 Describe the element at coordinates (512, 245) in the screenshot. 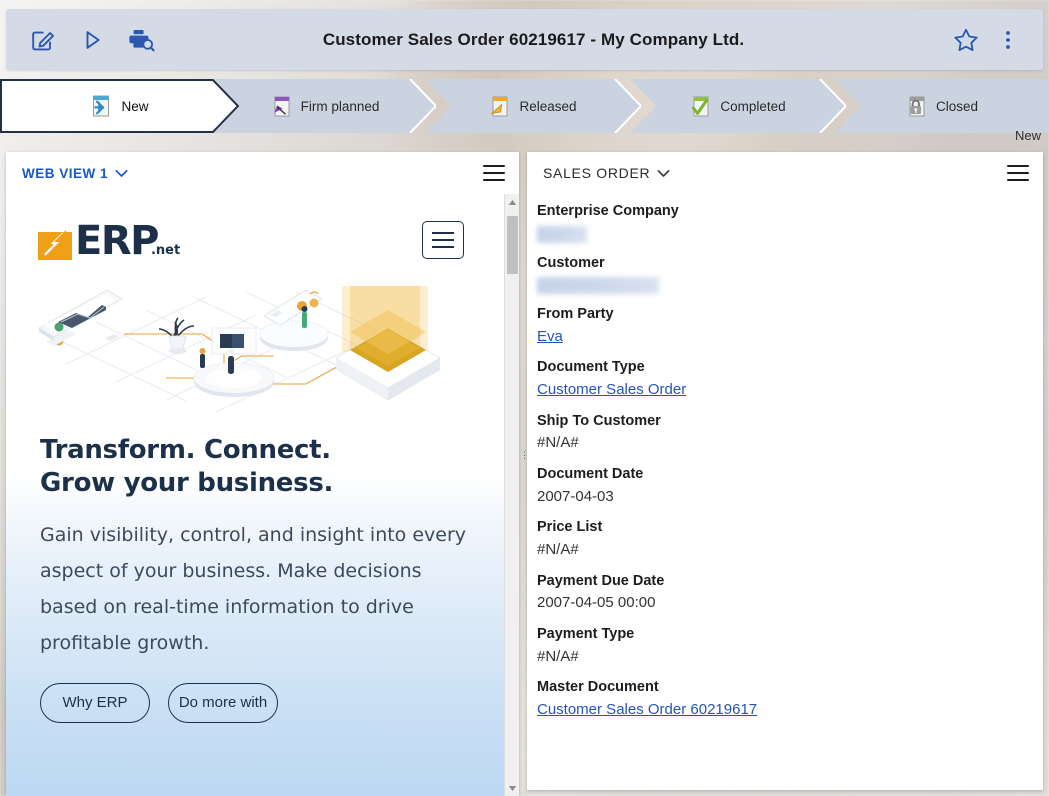

I see `scrollbar-thumb` at that location.